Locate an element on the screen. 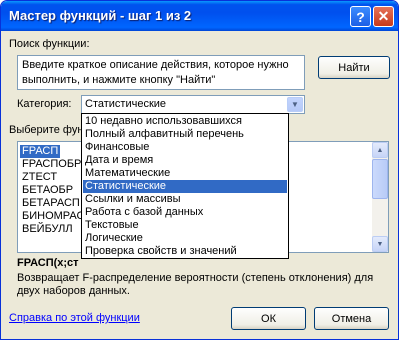  title-bar: Мастер функций - шаг 1 из 2 ? ✕ is located at coordinates (199, 16).